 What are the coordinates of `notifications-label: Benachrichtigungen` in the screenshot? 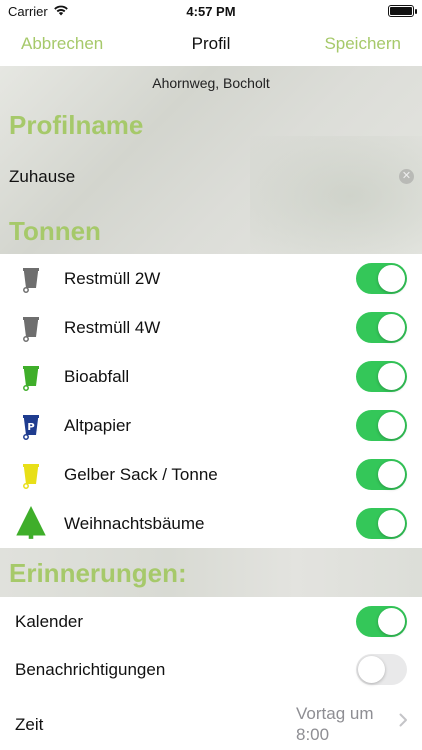 It's located at (90, 669).